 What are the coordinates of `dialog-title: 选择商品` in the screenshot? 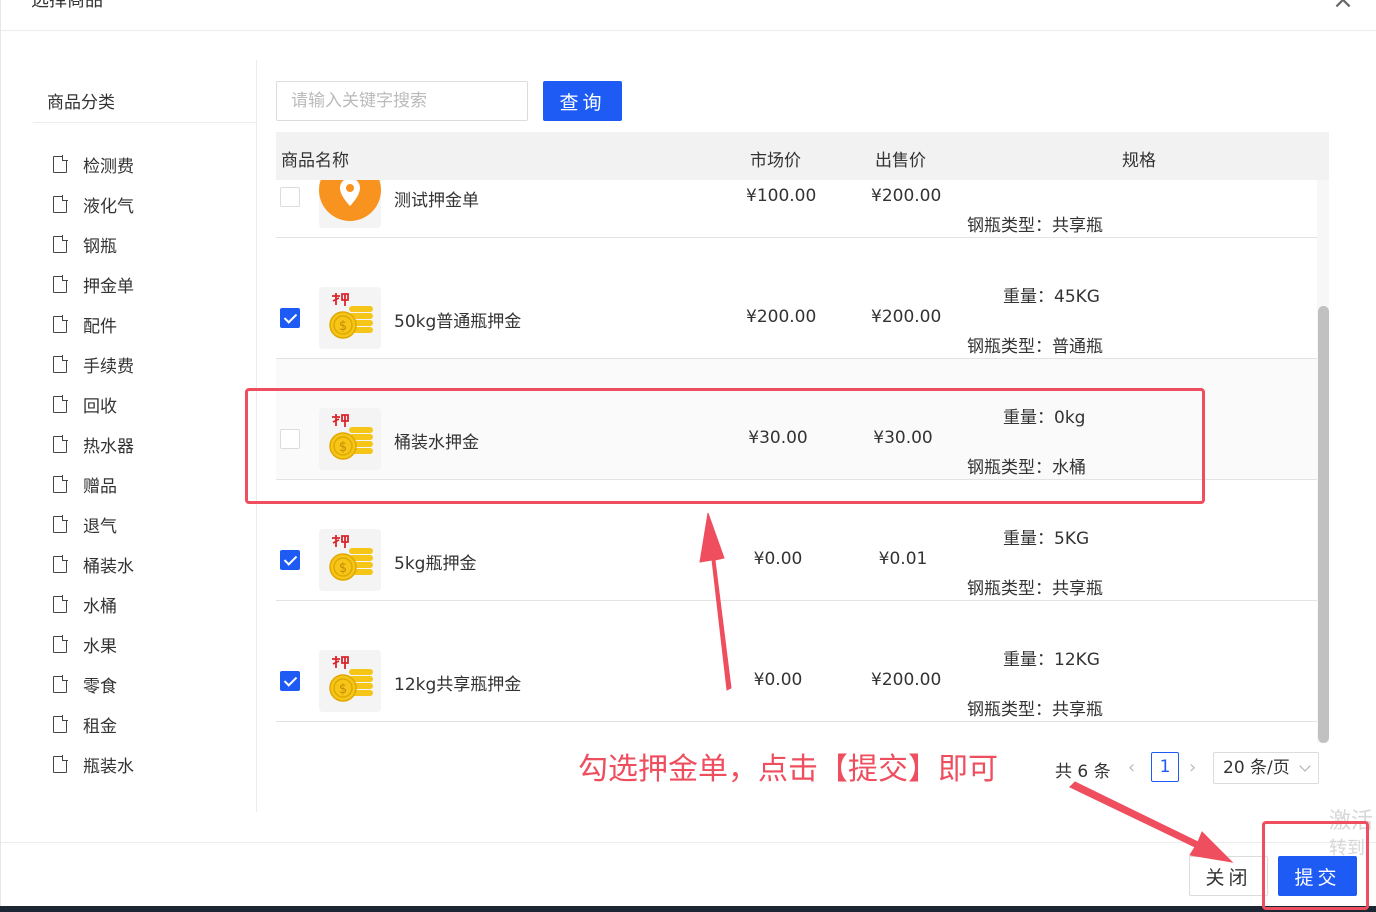 It's located at (67, 5).